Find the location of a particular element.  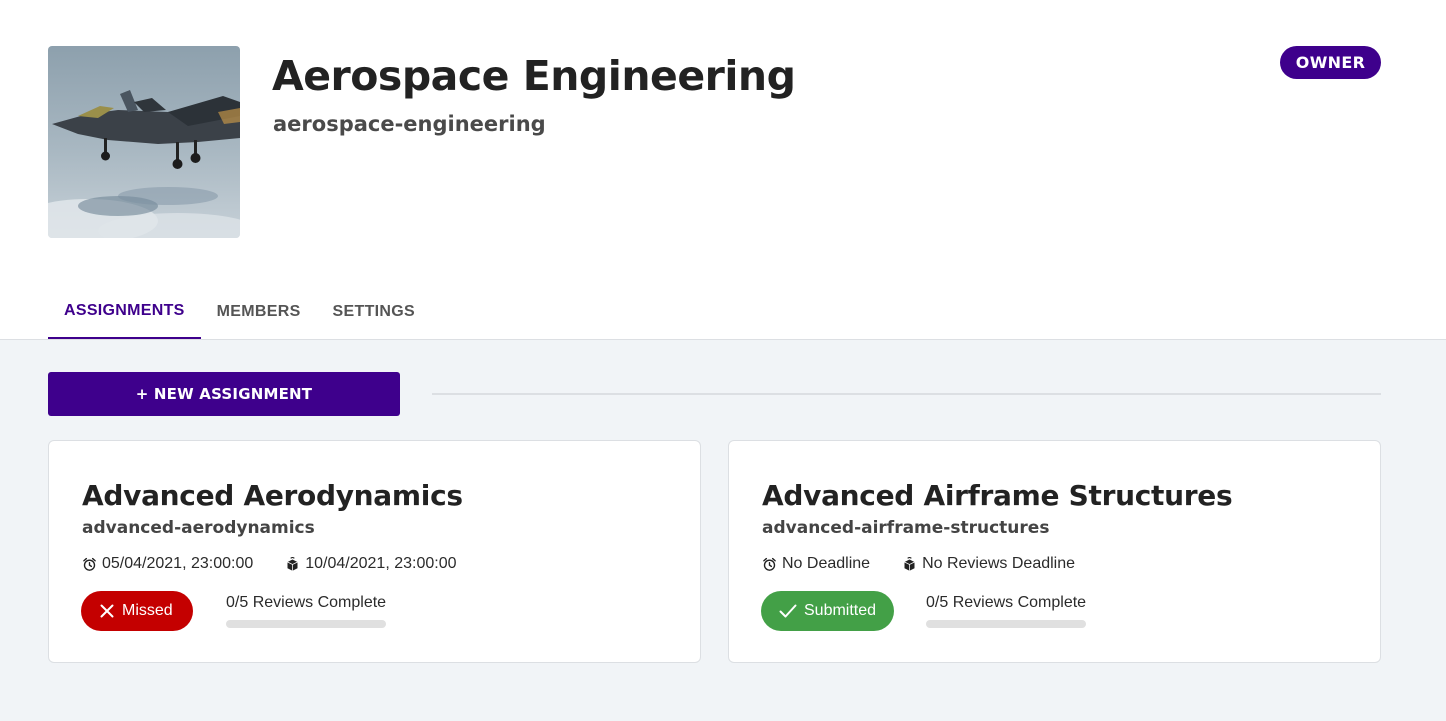

status-badge-submitted: Submitted is located at coordinates (827, 611).